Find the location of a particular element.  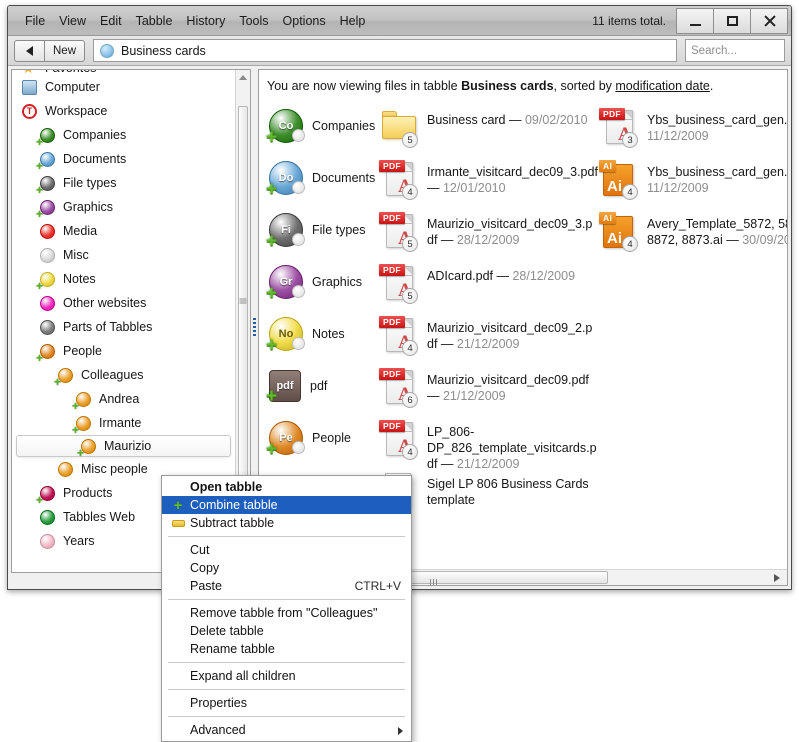

context-menu-item-label: Rename tabble is located at coordinates (232, 649).